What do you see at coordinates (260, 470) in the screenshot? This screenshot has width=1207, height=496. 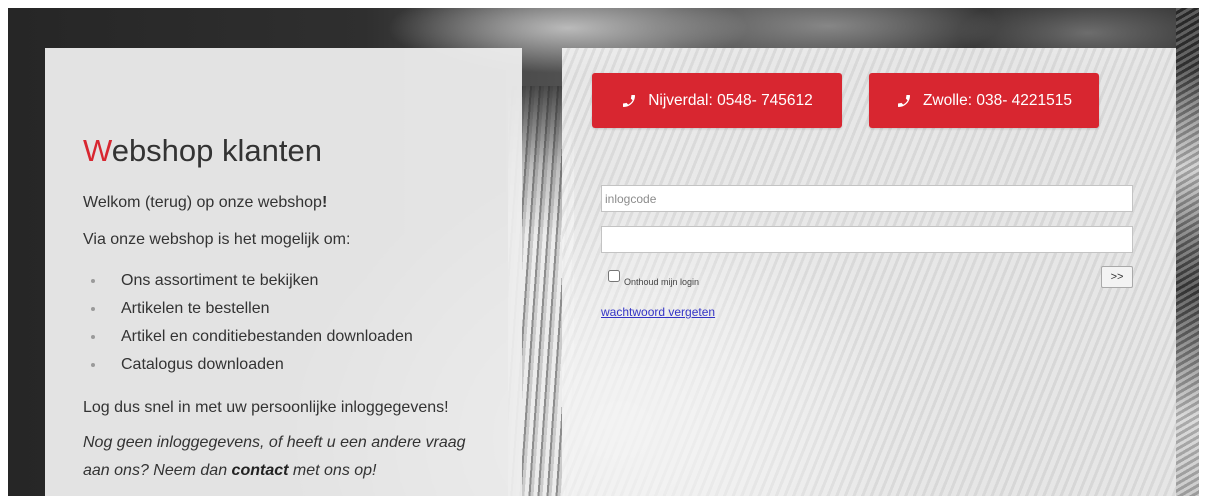 I see `contact-link: contact` at bounding box center [260, 470].